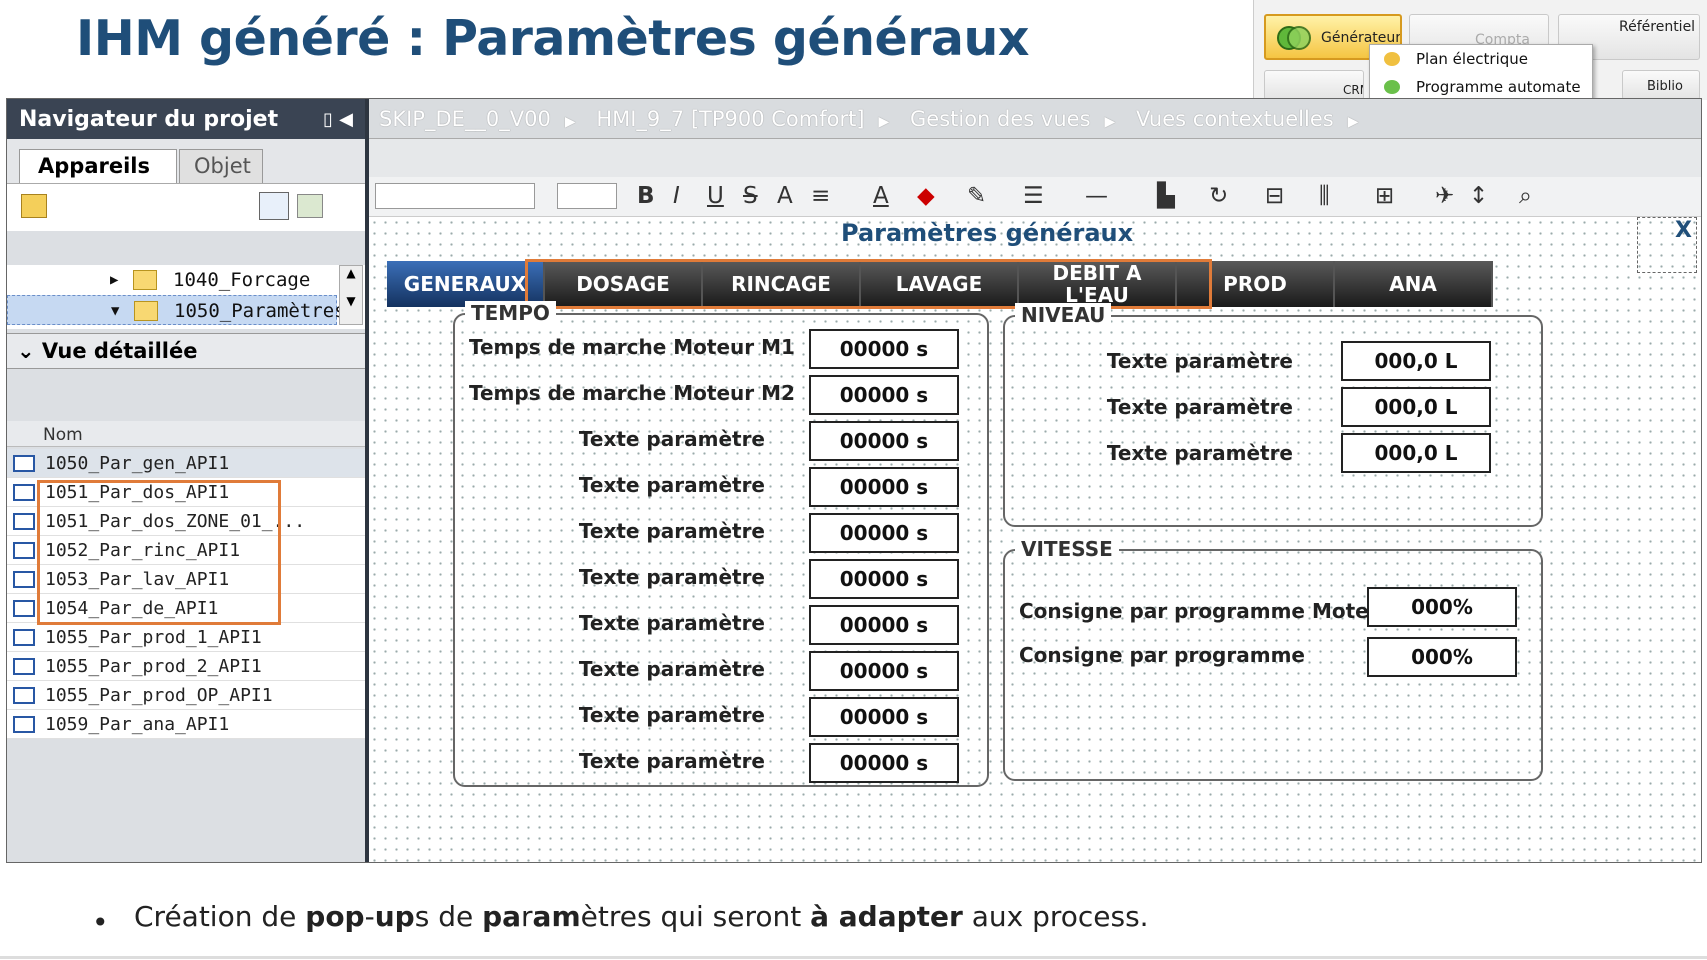 The image size is (1707, 960). What do you see at coordinates (186, 351) in the screenshot?
I see `detail-view-header: ⌄ Vue détaillée` at bounding box center [186, 351].